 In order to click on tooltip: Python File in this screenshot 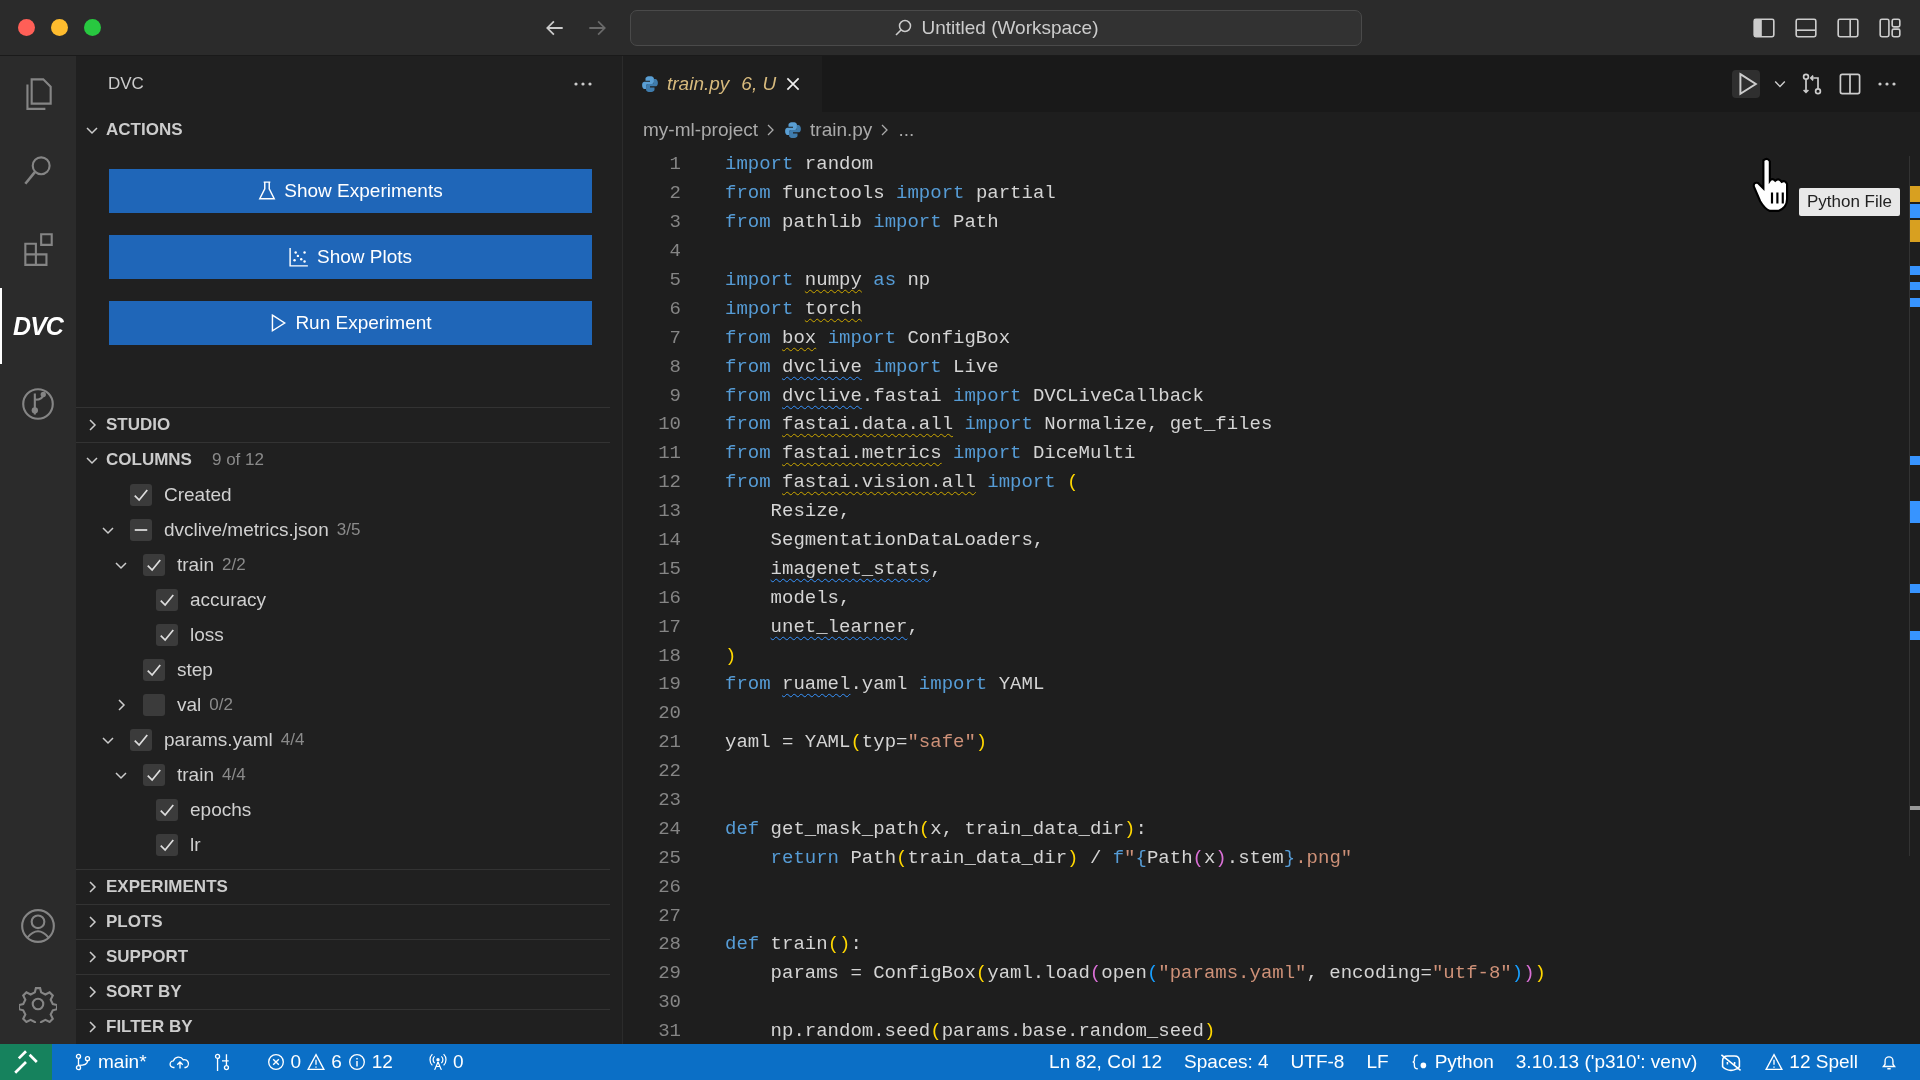, I will do `click(1849, 202)`.